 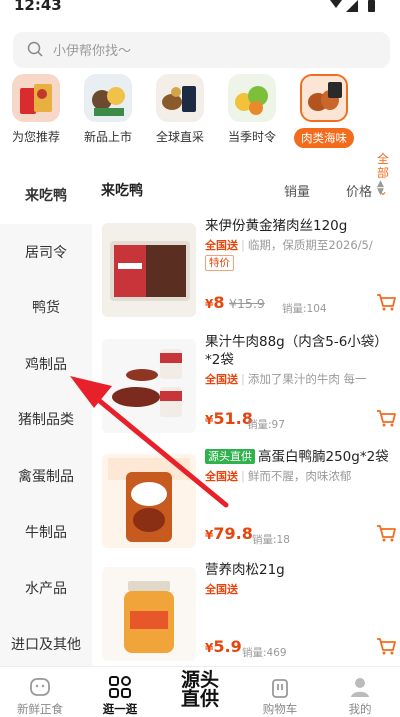 I want to click on category-label-selected: 肉类海味, so click(x=324, y=138).